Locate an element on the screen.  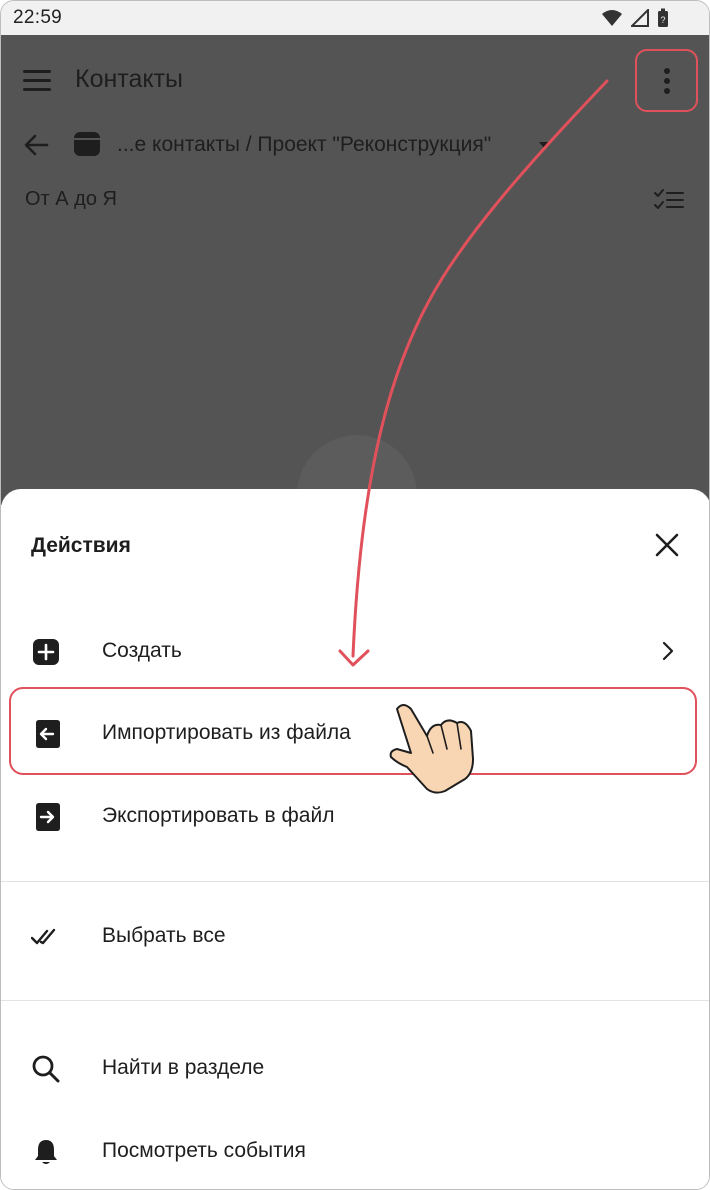
status-time: 22:59 is located at coordinates (38, 17).